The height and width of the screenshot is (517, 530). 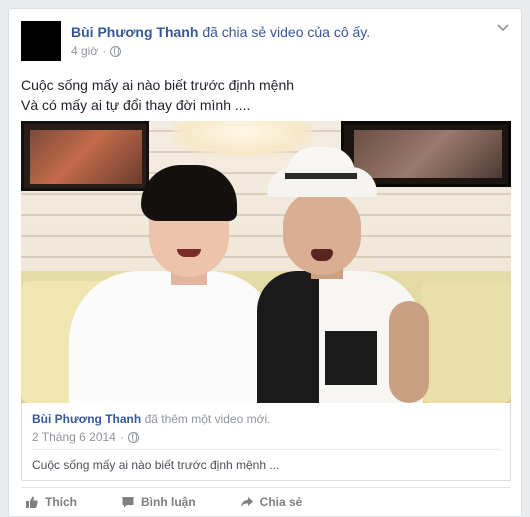 I want to click on shared-header: Bùi Phương Thanh đã thêm một video mới., so click(x=151, y=419).